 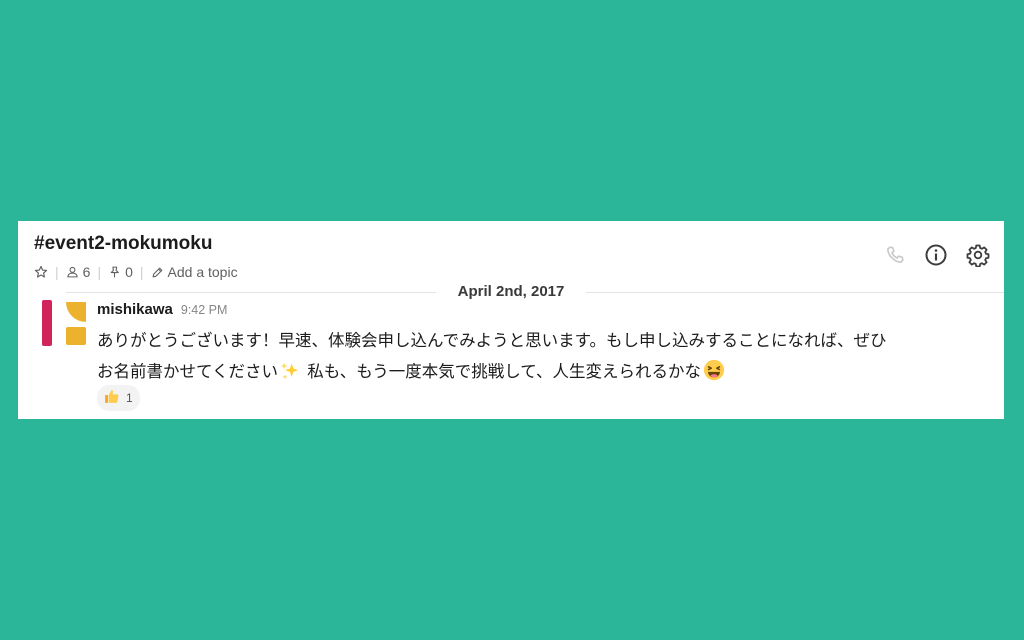 I want to click on channel-title: #event2-mokumoku, so click(x=123, y=244).